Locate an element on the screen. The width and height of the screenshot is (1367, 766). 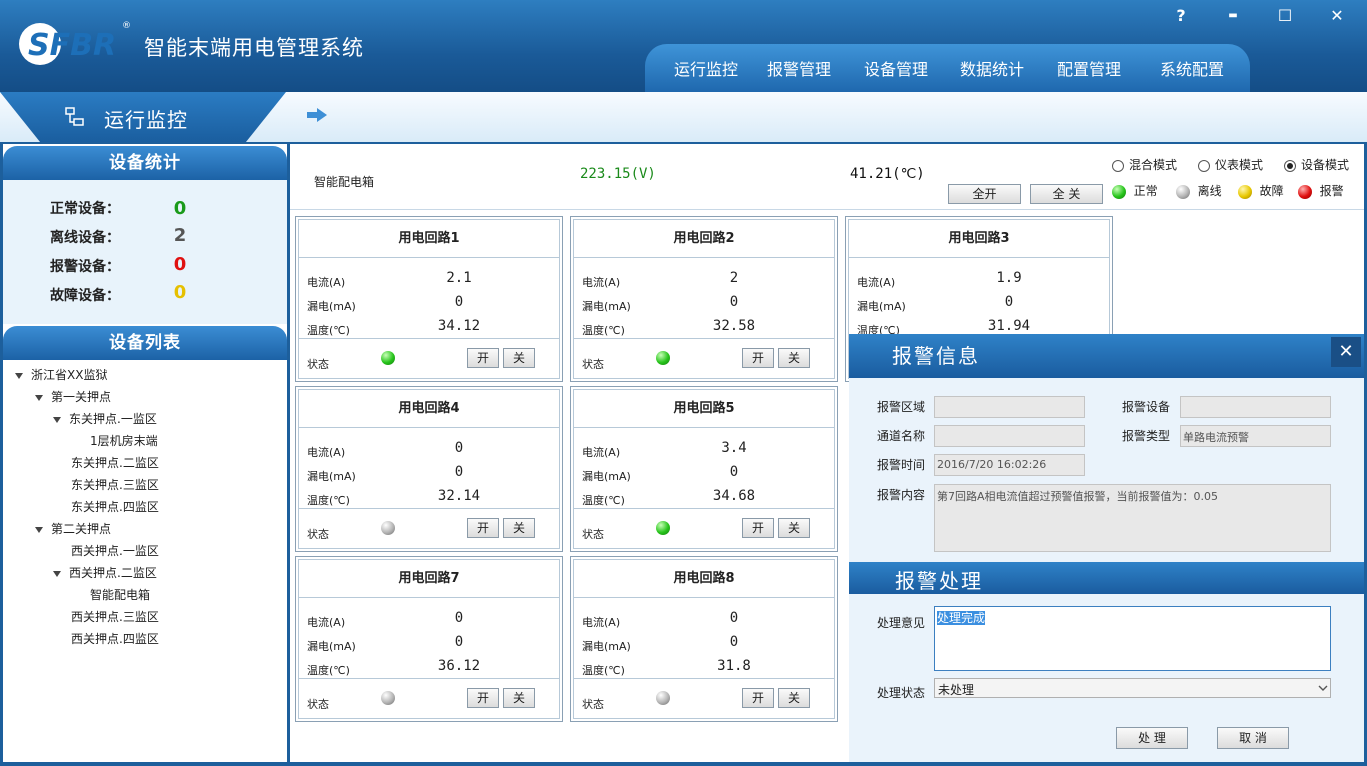
nav-device-management: 设备管理 is located at coordinates (896, 68).